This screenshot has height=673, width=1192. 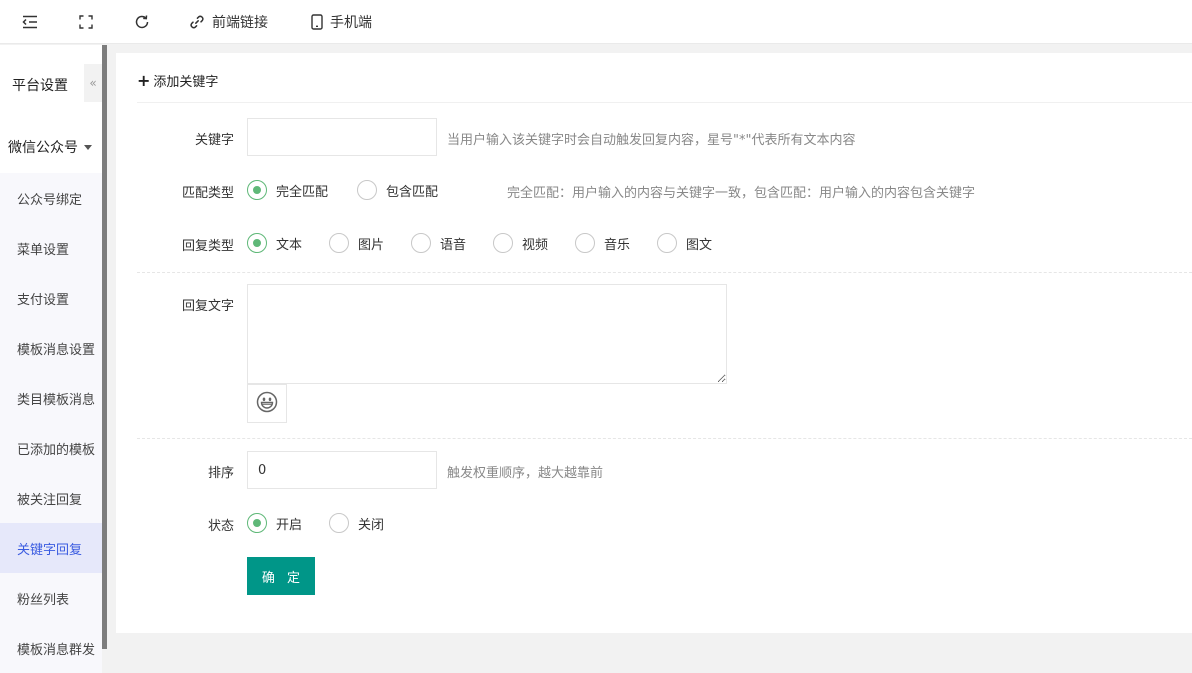 I want to click on status-label: 状态, so click(x=220, y=526).